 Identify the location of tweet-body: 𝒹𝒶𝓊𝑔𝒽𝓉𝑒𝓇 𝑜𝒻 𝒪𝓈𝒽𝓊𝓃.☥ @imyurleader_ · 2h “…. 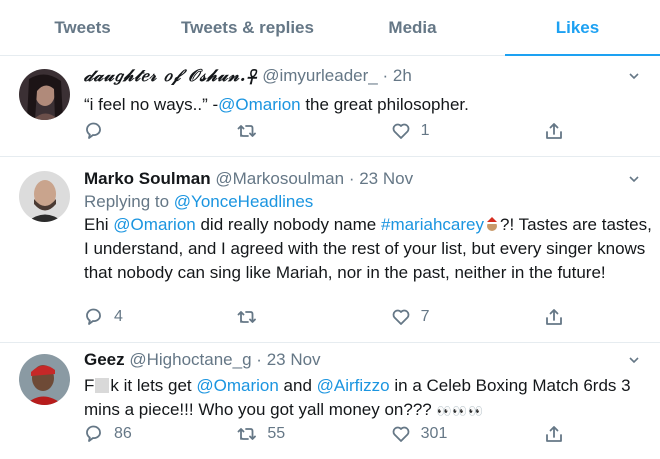
(368, 91).